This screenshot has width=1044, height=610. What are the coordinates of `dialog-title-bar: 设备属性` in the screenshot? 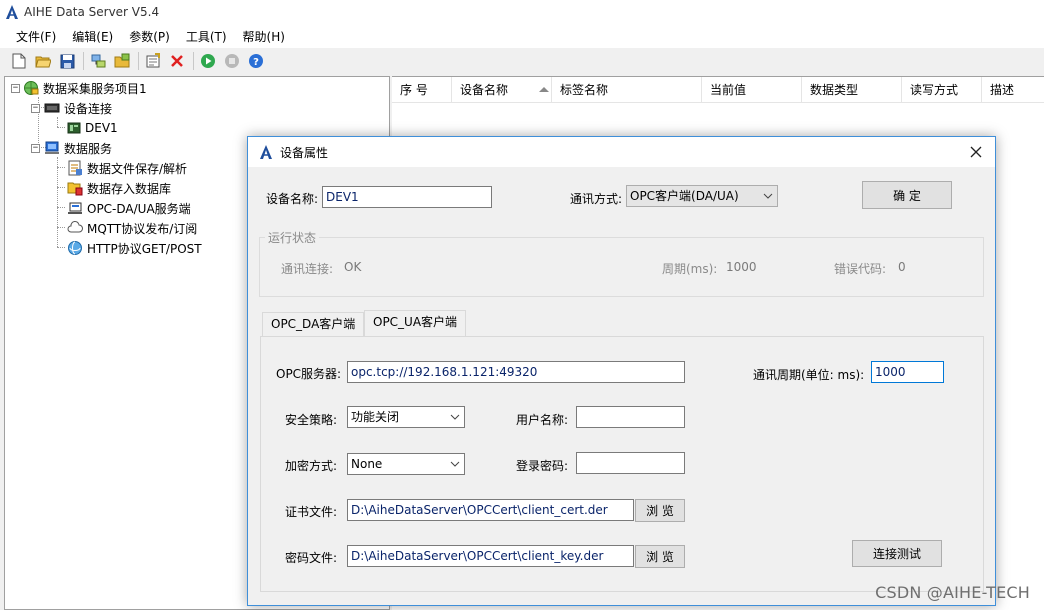 It's located at (621, 152).